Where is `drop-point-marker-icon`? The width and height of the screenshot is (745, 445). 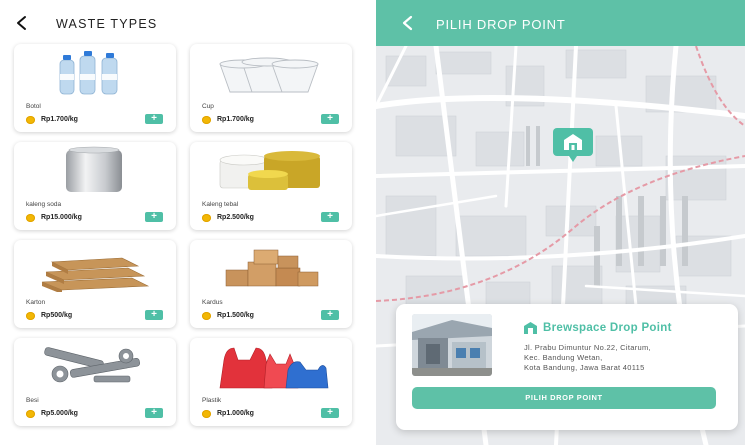
drop-point-marker-icon is located at coordinates (573, 145).